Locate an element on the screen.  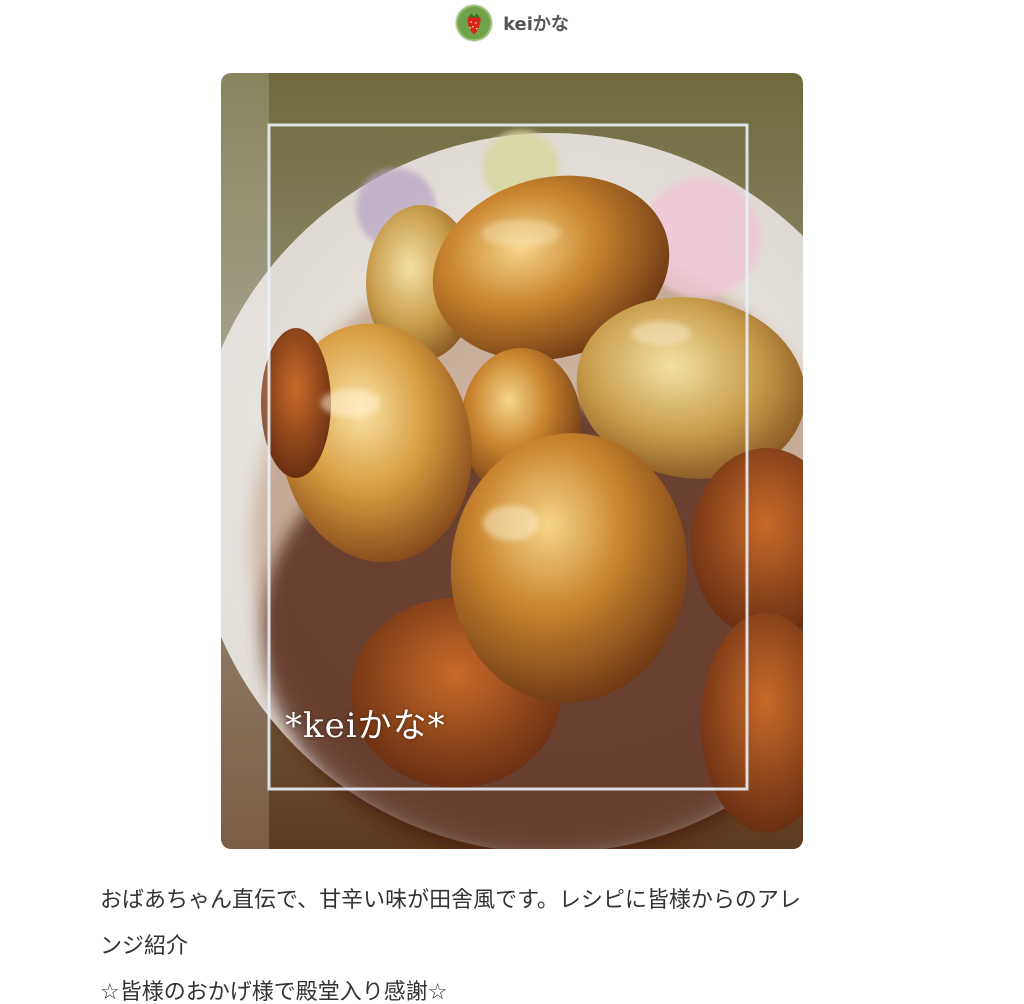
author-name: keiかな is located at coordinates (536, 23).